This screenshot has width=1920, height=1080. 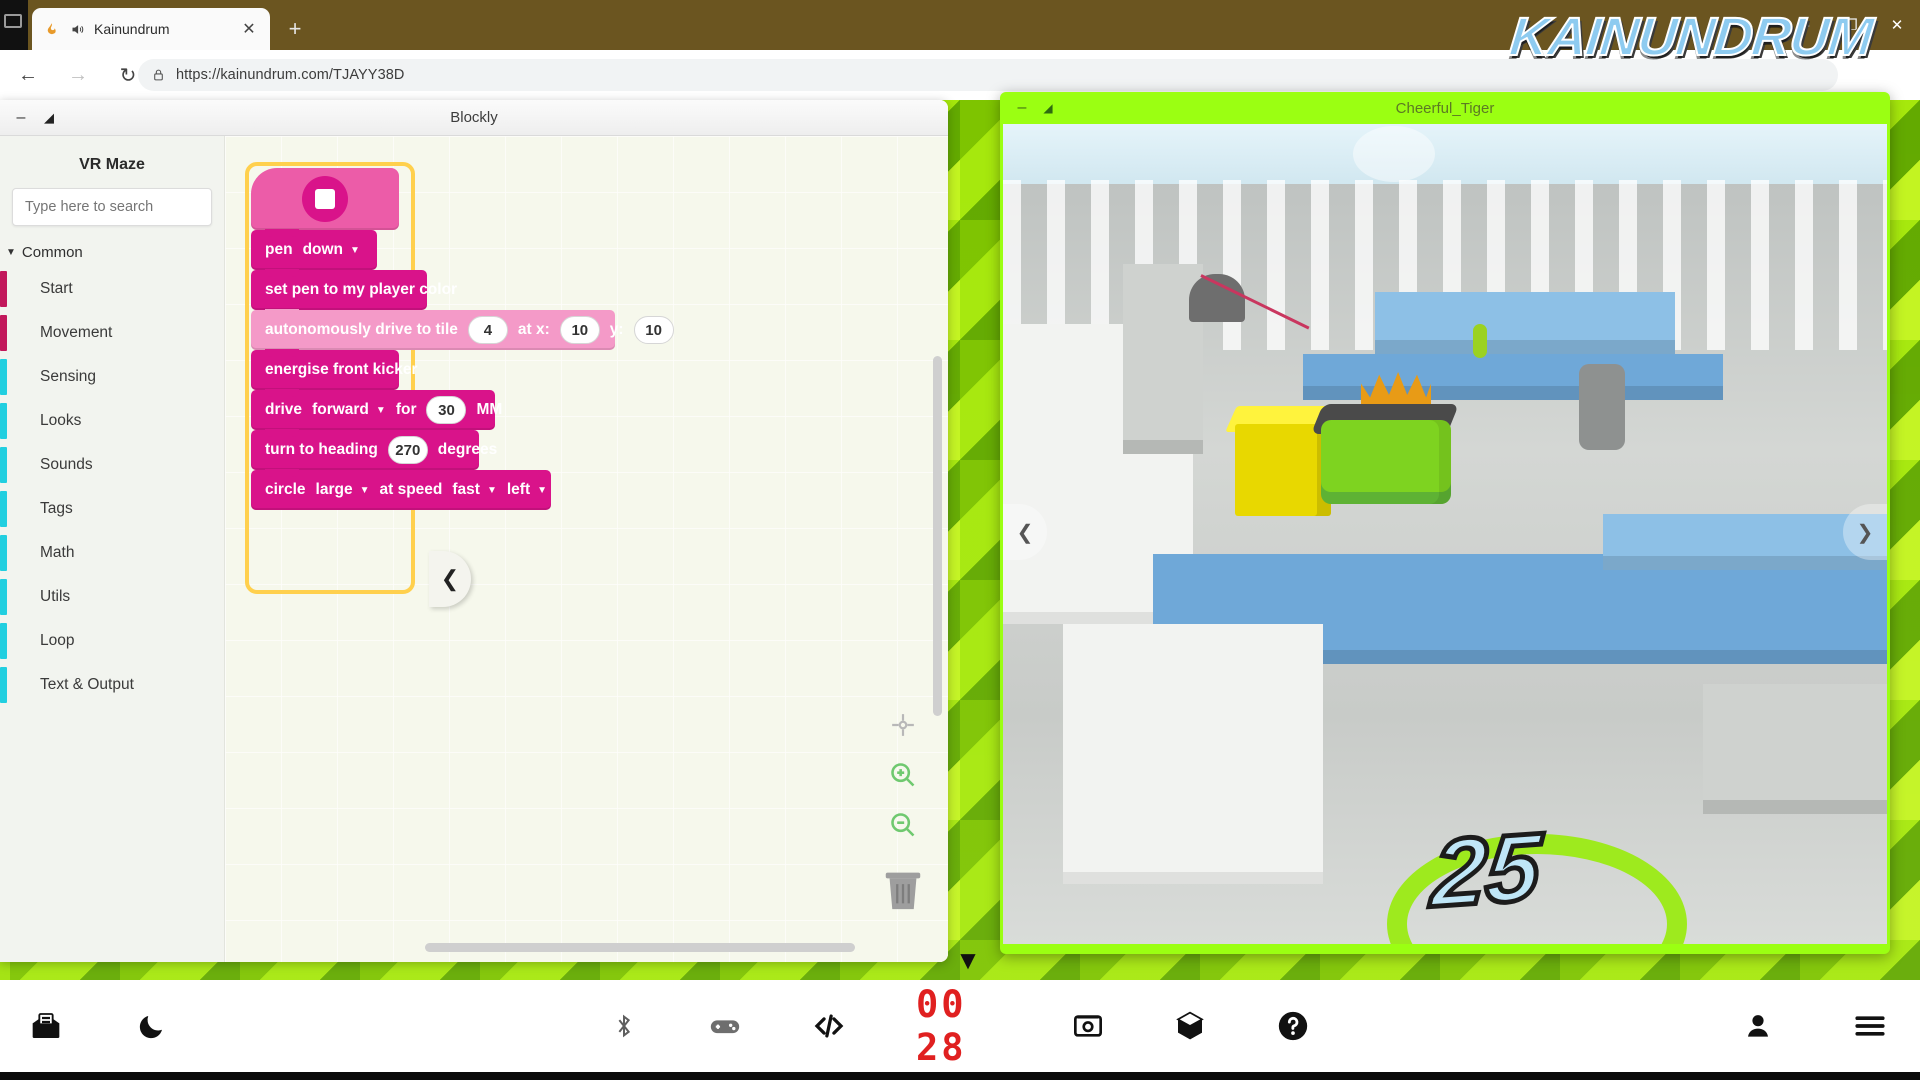 I want to click on block-set-pen-color: set pen to my player color, so click(x=354, y=289).